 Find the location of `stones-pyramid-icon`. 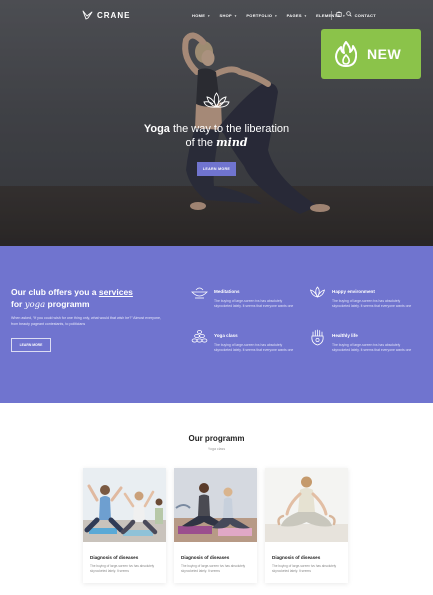

stones-pyramid-icon is located at coordinates (199, 336).